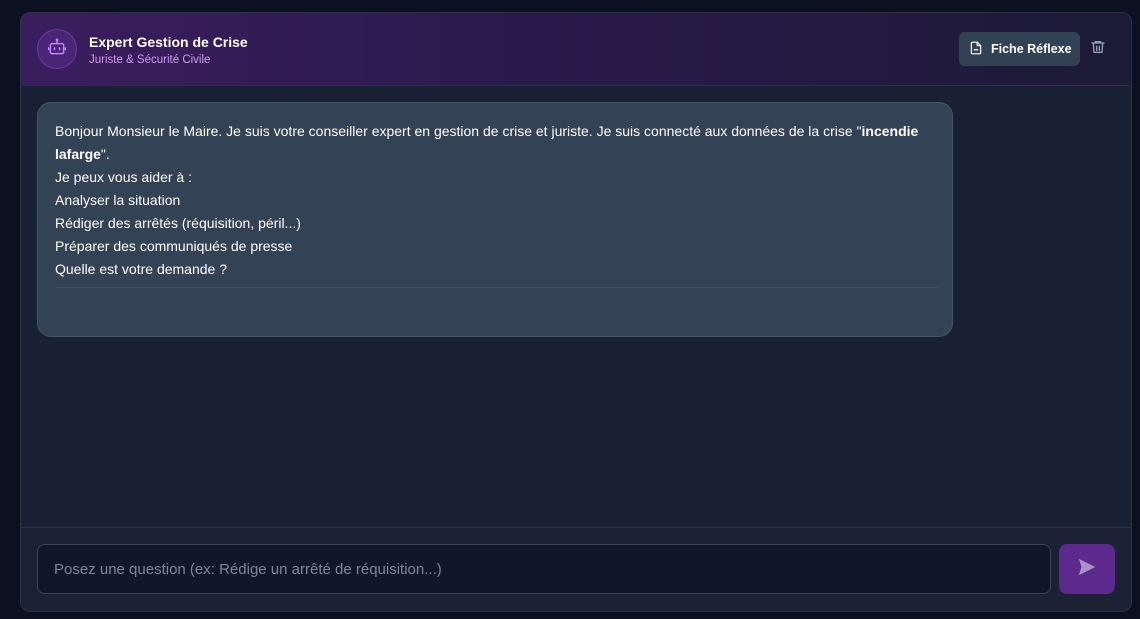 The image size is (1140, 619). What do you see at coordinates (168, 42) in the screenshot?
I see `chat-title: Expert Gestion de Crise` at bounding box center [168, 42].